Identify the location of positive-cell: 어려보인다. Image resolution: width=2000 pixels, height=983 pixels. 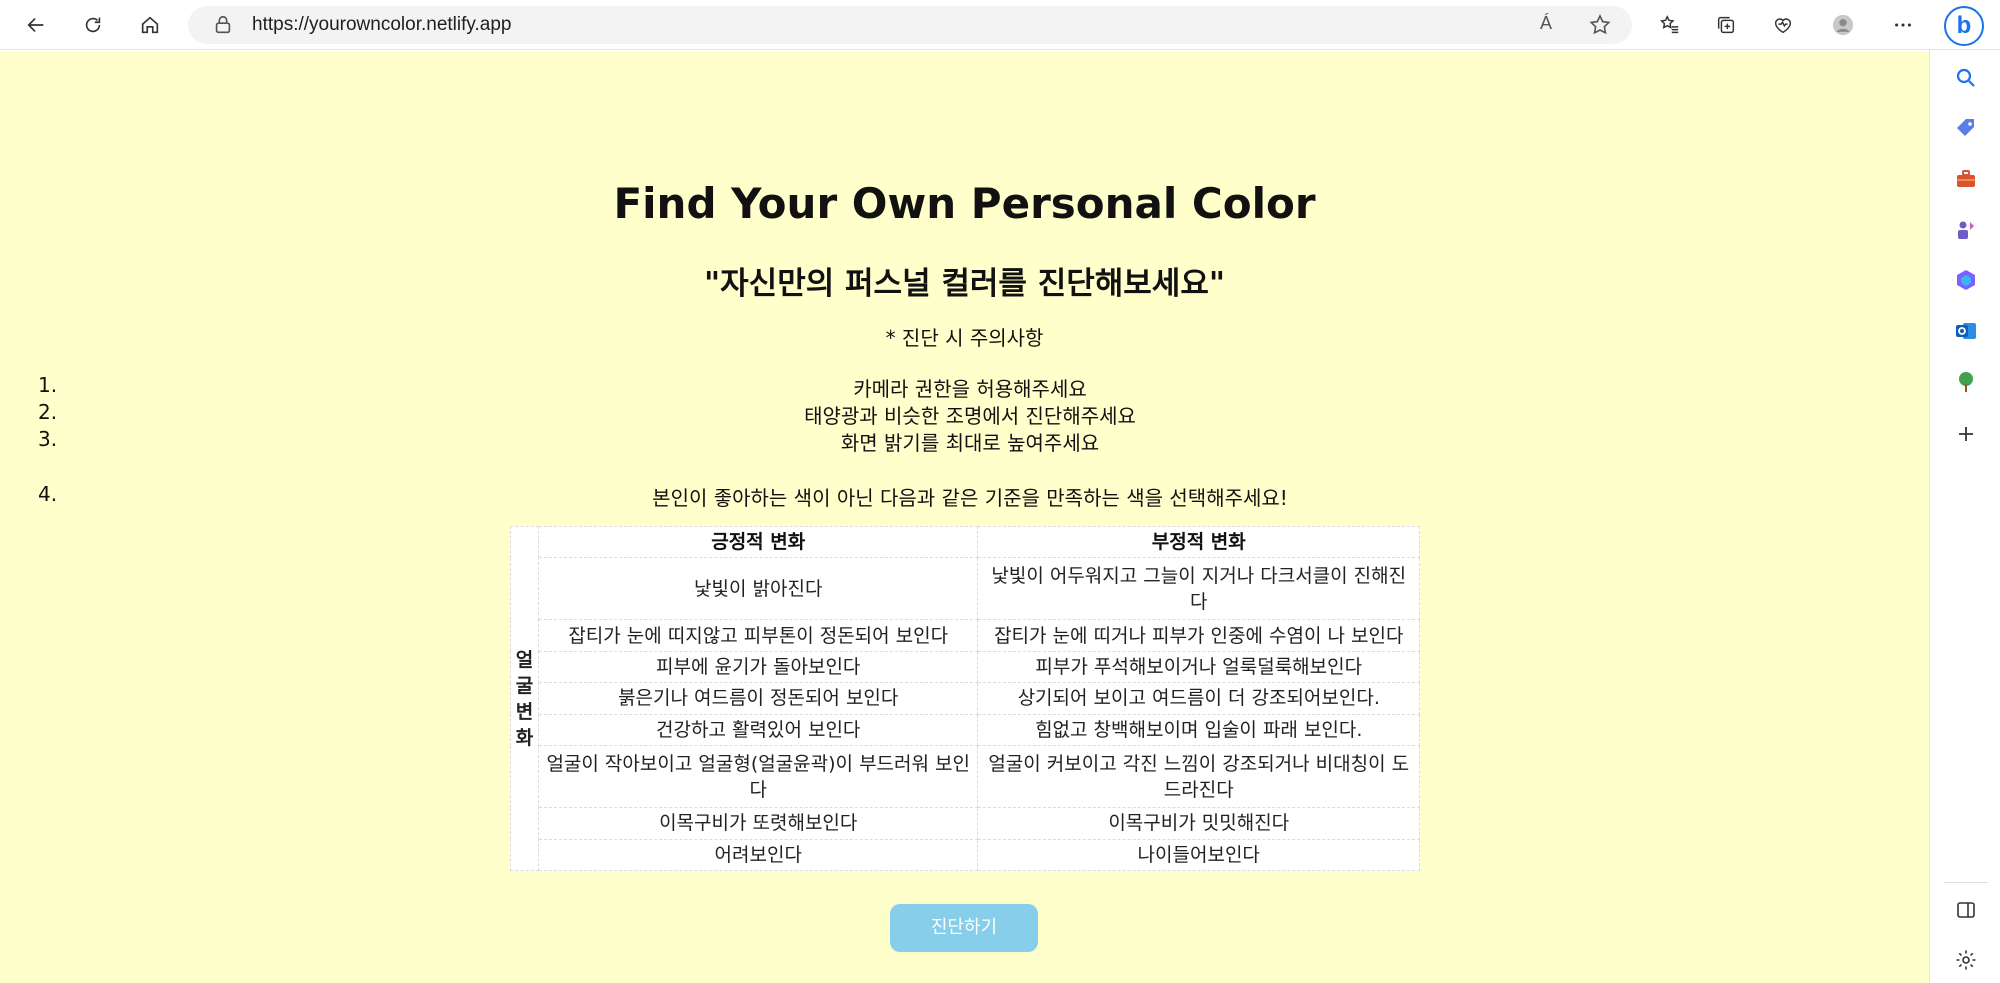
(758, 854).